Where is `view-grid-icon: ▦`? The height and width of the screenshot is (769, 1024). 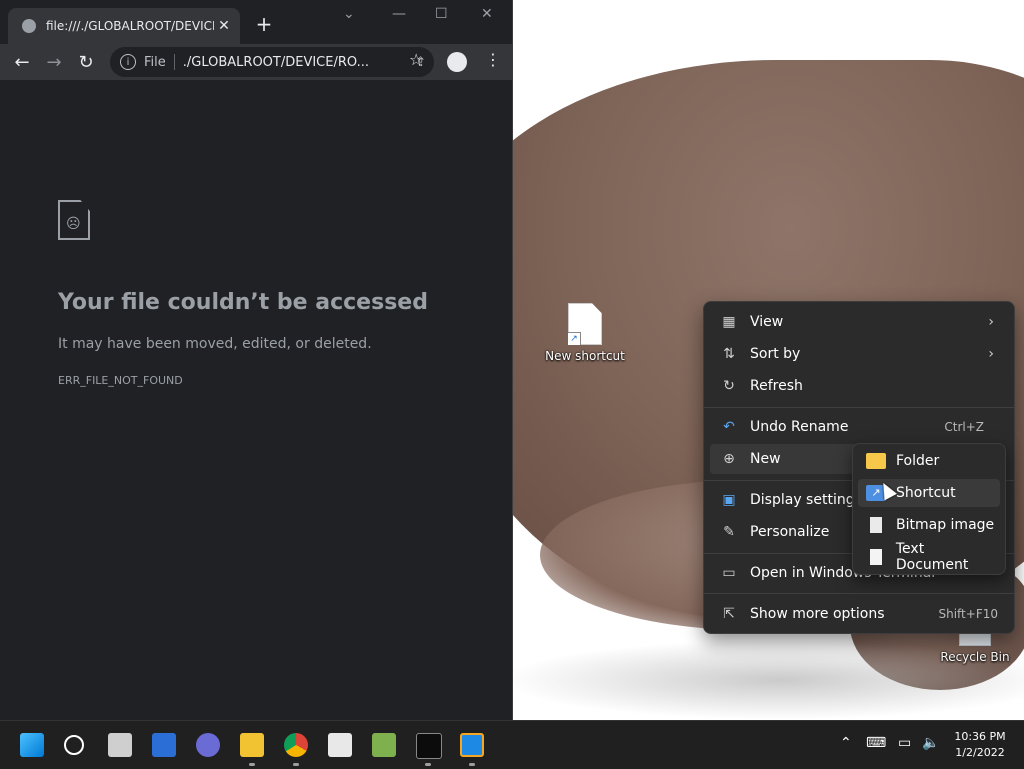 view-grid-icon: ▦ is located at coordinates (729, 322).